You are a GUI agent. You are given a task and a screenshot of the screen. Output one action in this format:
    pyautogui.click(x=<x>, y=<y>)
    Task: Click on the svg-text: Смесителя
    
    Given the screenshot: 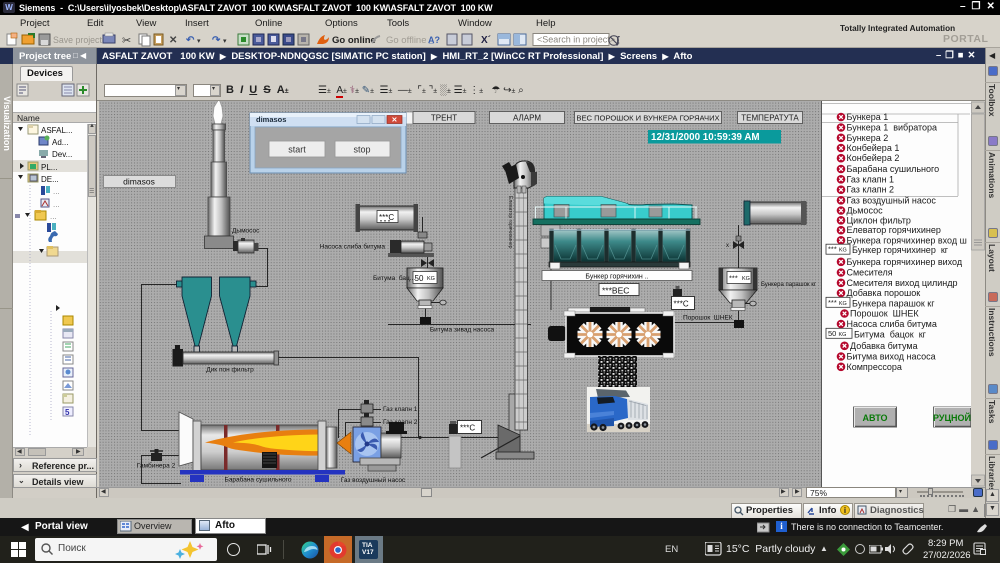 What is the action you would take?
    pyautogui.click(x=870, y=273)
    